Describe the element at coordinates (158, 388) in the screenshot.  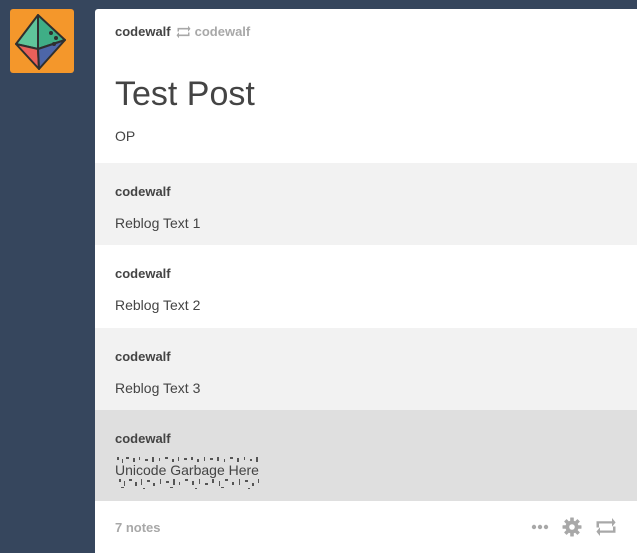
I see `trail-text: Reblog Text 3` at that location.